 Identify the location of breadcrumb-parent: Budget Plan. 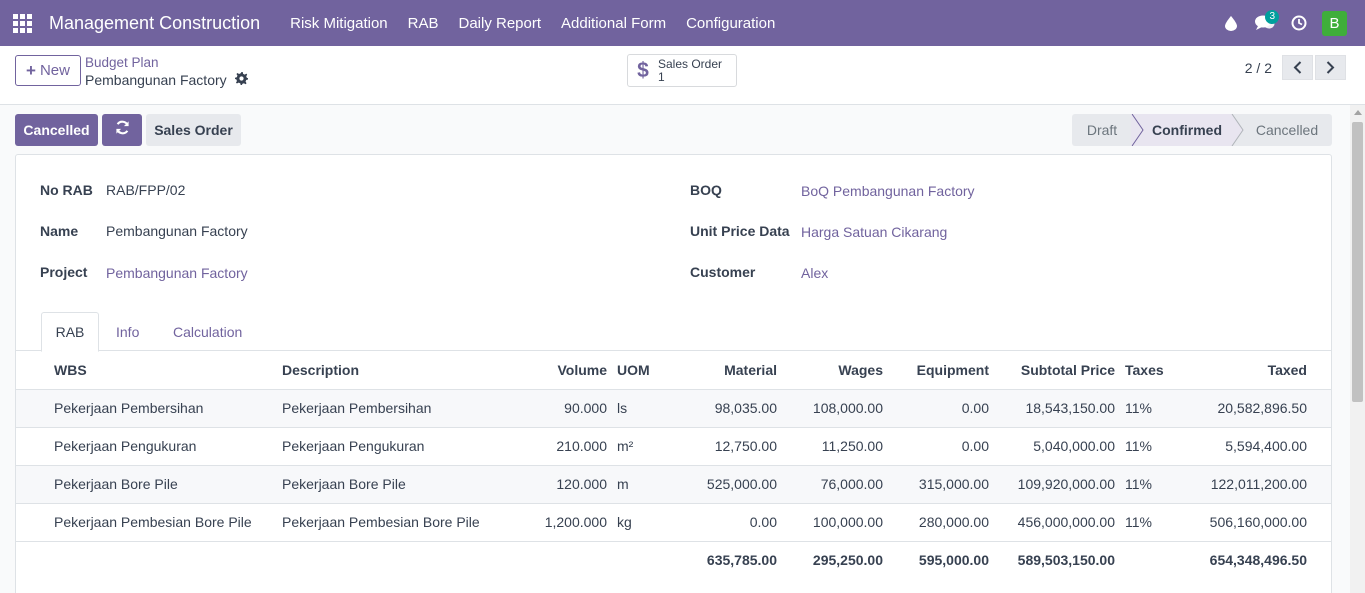
(122, 62).